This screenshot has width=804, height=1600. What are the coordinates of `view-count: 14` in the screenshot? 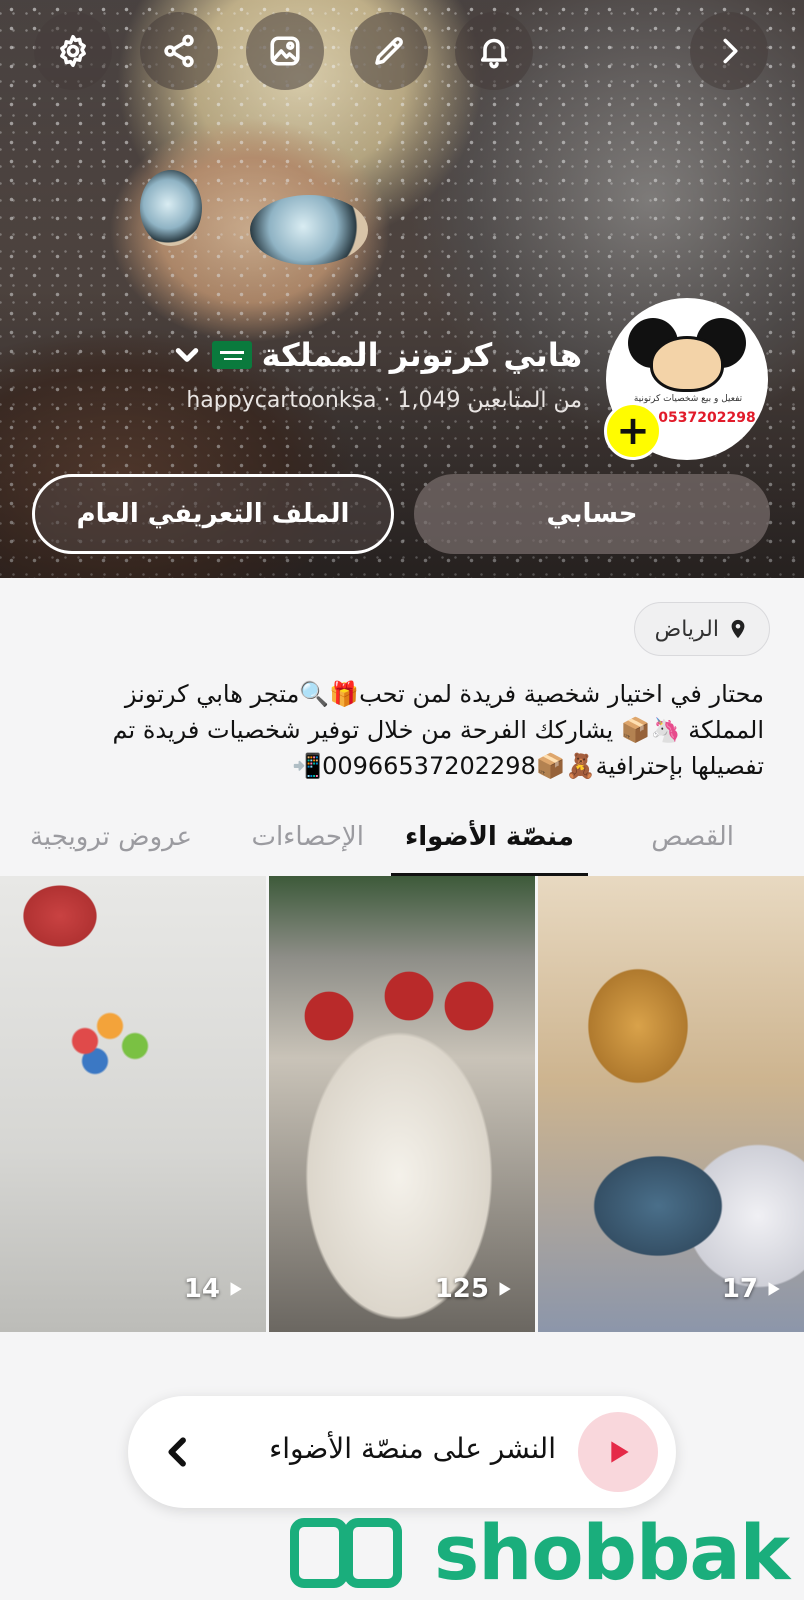 It's located at (214, 1289).